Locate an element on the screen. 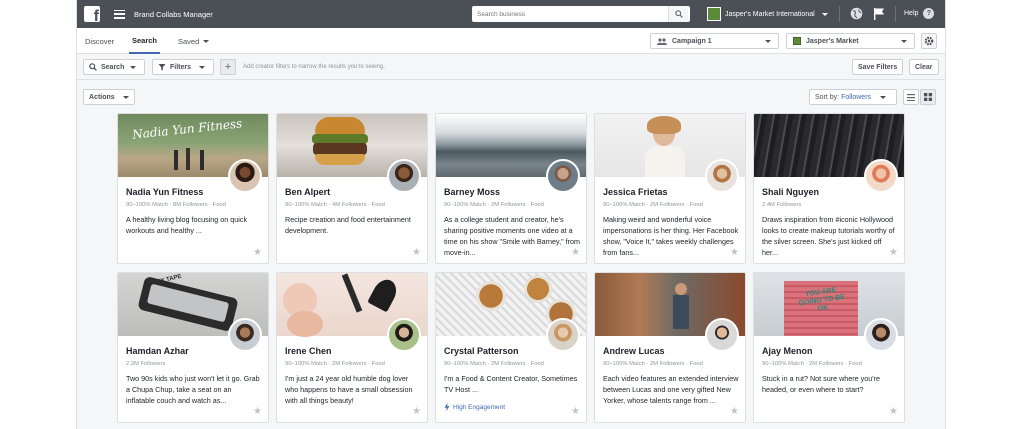 The width and height of the screenshot is (1024, 429). filters-button: Filters is located at coordinates (183, 67).